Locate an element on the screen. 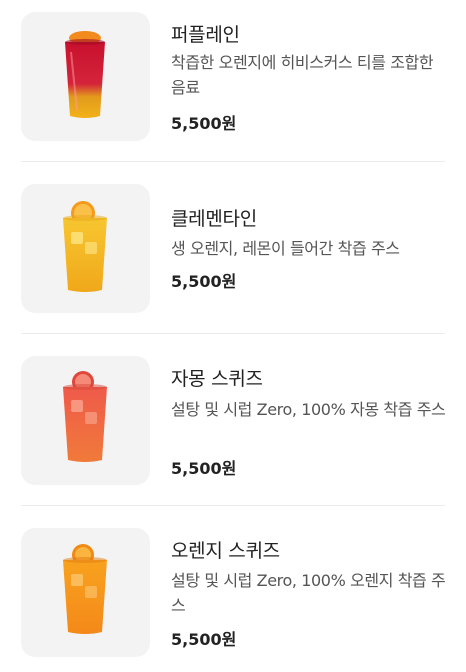 The height and width of the screenshot is (672, 466). purple-rain-drink-icon is located at coordinates (85, 76).